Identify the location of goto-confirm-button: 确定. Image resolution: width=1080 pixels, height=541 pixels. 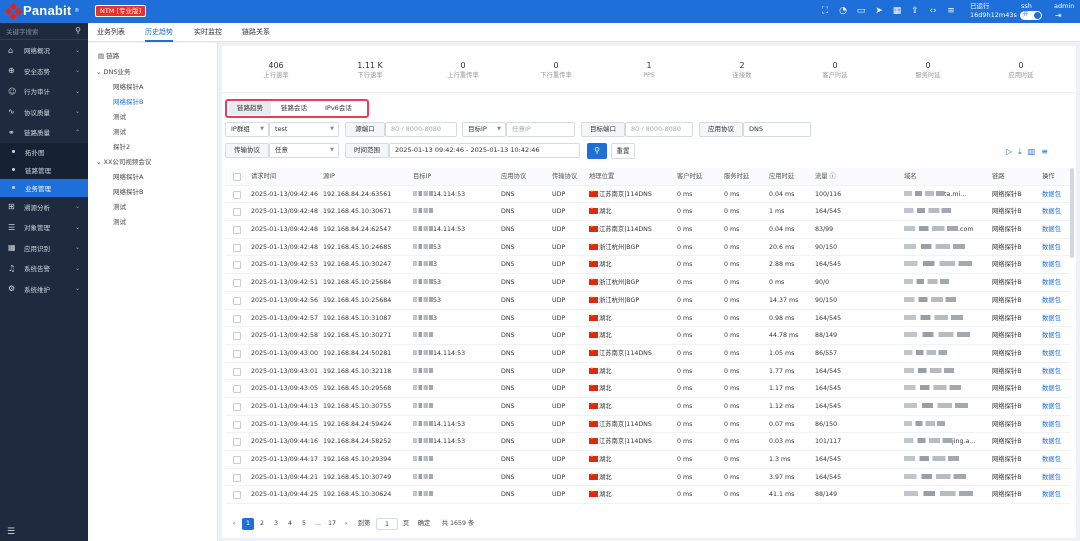
(424, 524).